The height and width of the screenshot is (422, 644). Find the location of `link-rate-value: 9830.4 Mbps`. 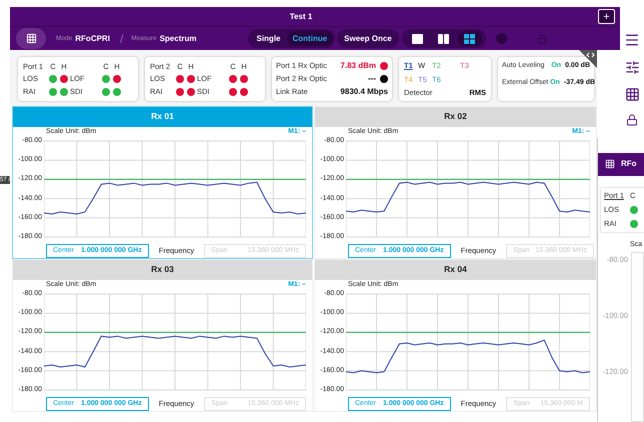

link-rate-value: 9830.4 Mbps is located at coordinates (364, 92).